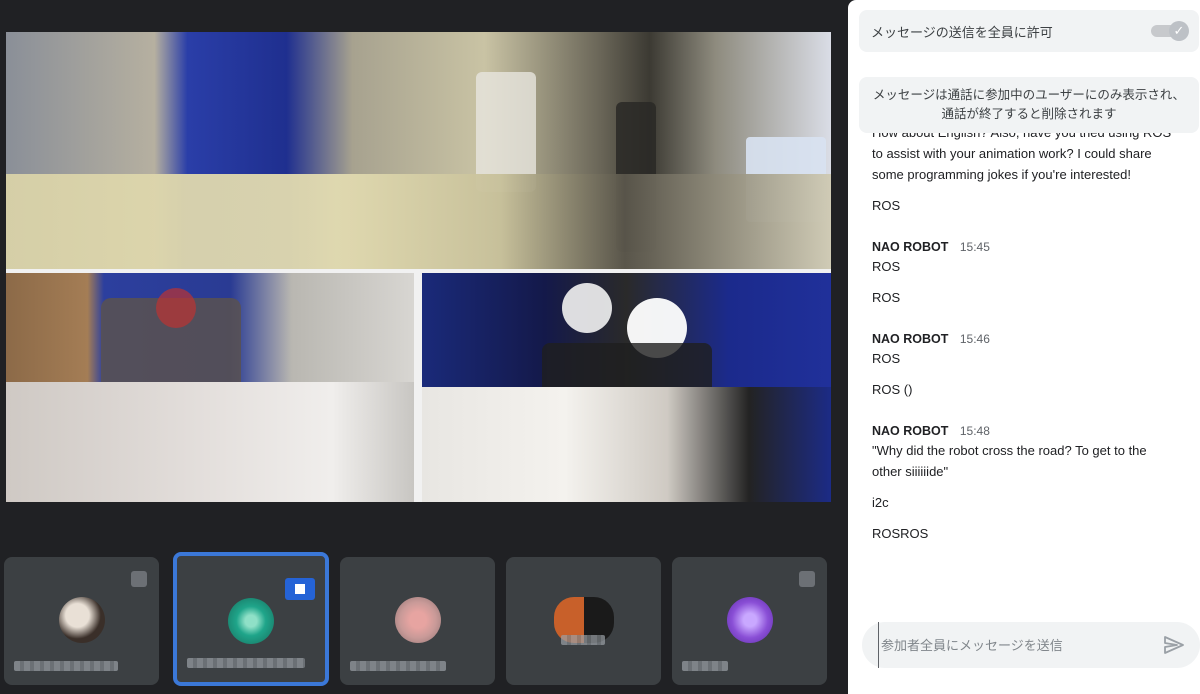 The image size is (1200, 694). I want to click on video-pane-bottom-right, so click(626, 387).